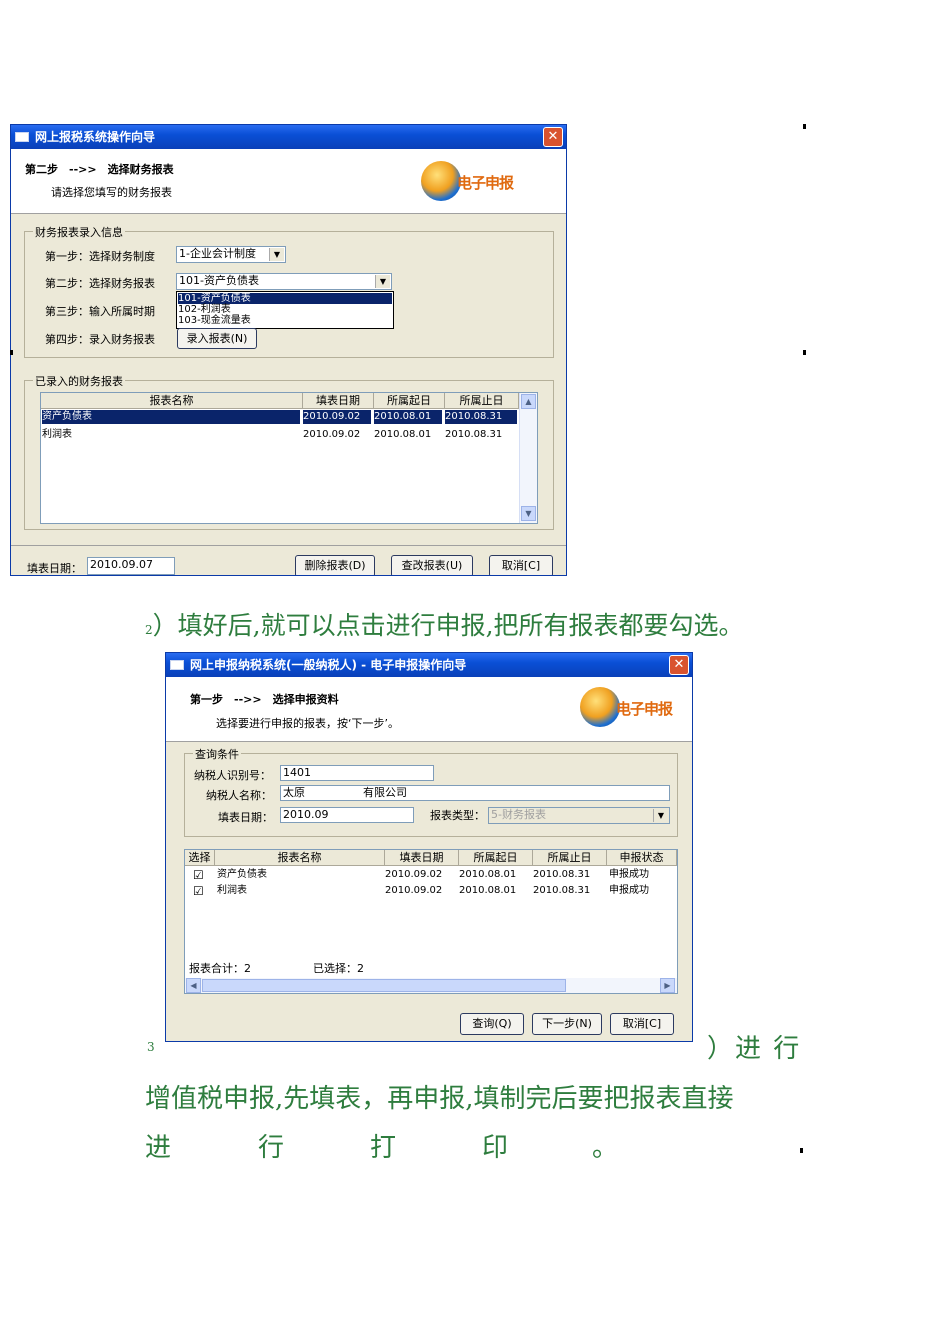 Image resolution: width=950 pixels, height=1344 pixels. Describe the element at coordinates (79, 381) in the screenshot. I see `group-label: 已录入的财务报表` at that location.